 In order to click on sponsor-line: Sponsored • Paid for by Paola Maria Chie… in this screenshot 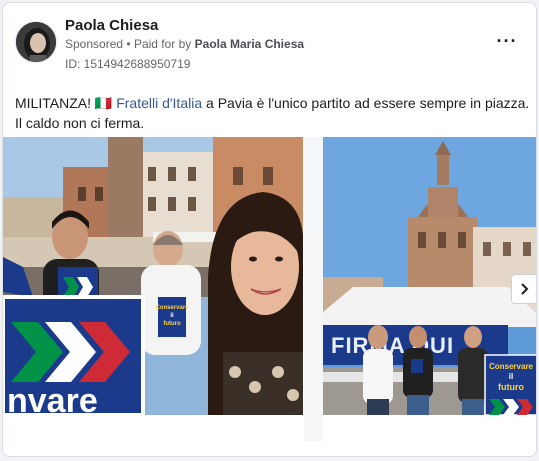, I will do `click(184, 44)`.